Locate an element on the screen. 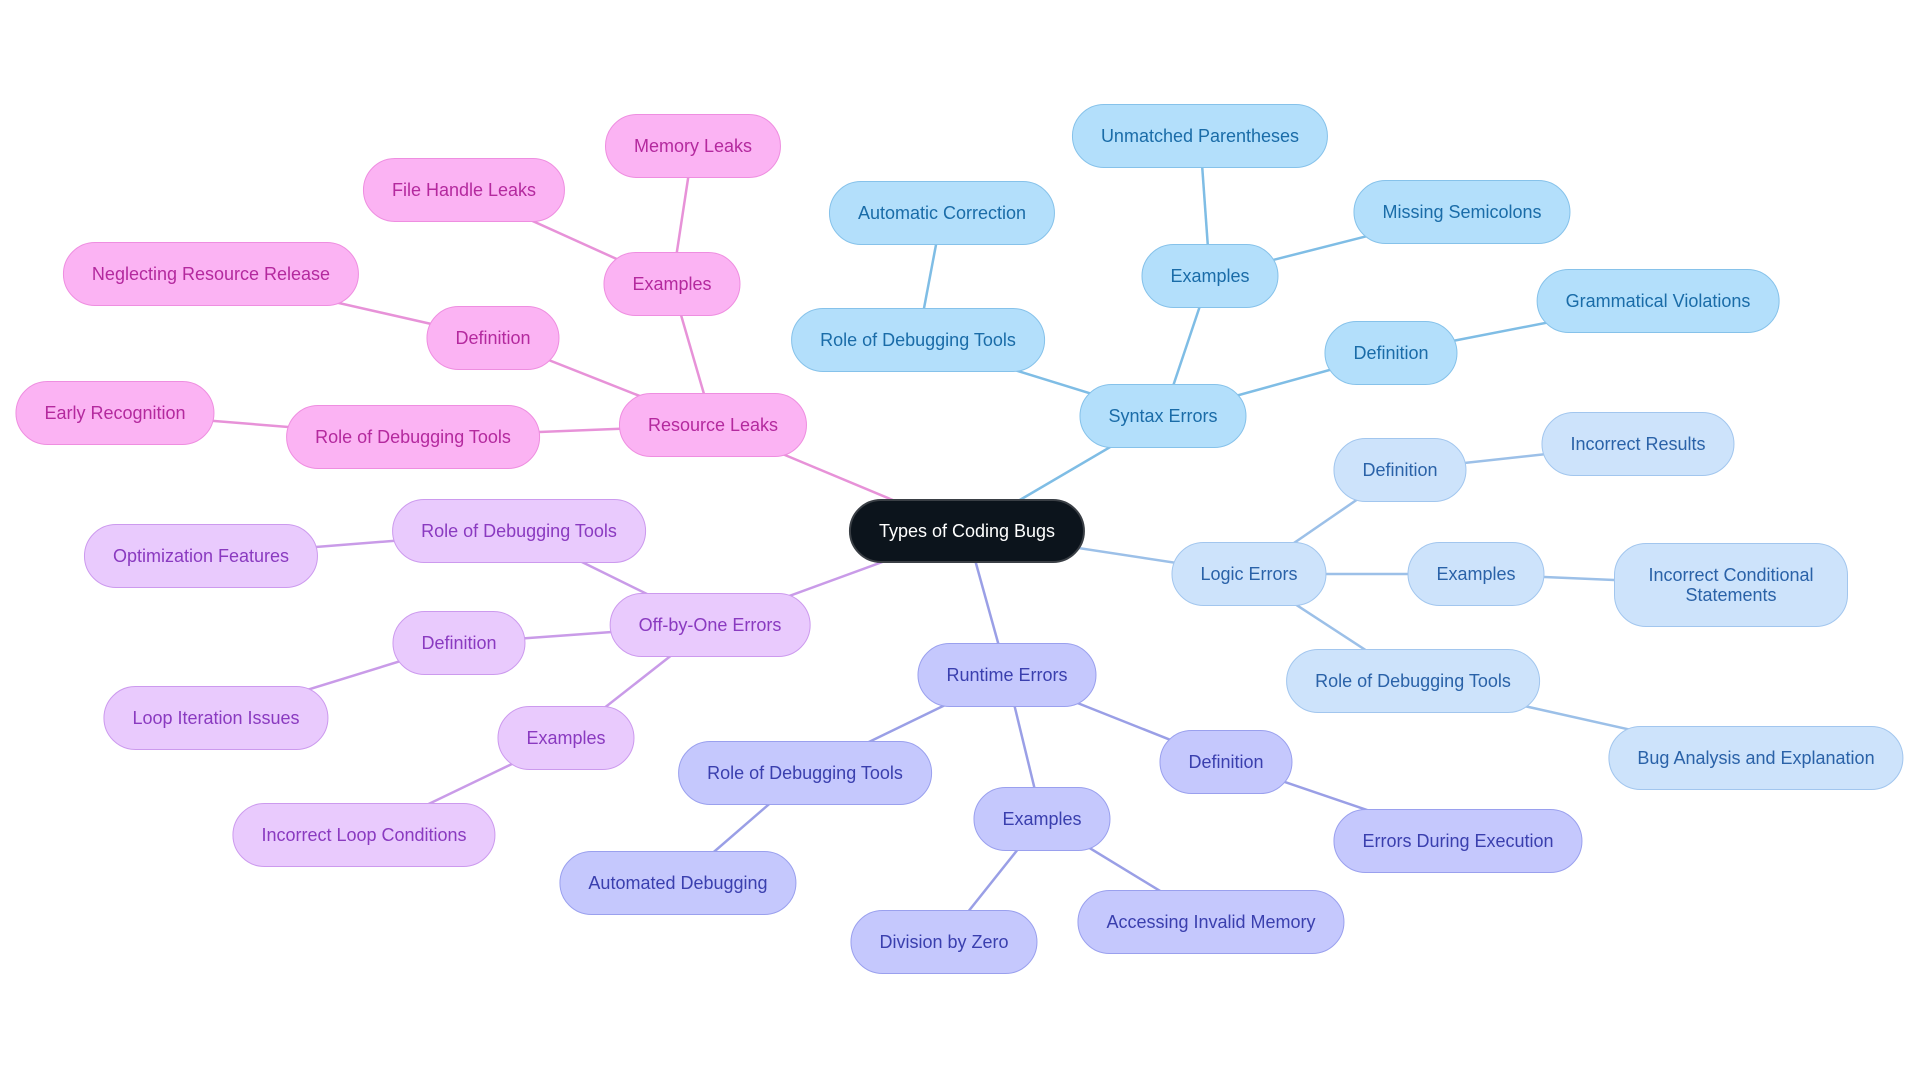  node-label: Neglecting Resource Release is located at coordinates (211, 274).